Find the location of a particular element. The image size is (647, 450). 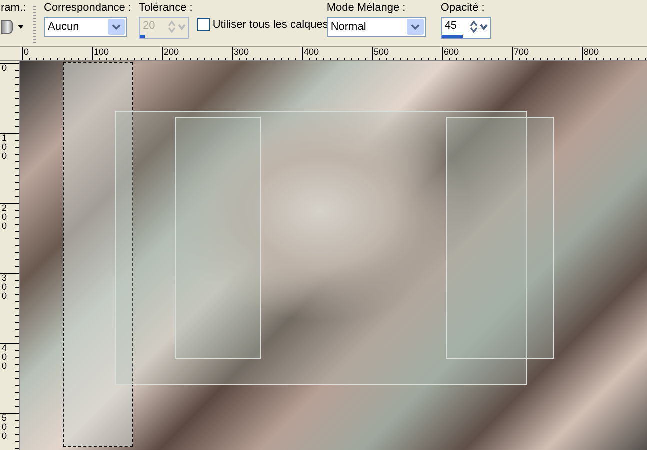

dropdown-caret-icon is located at coordinates (21, 27).